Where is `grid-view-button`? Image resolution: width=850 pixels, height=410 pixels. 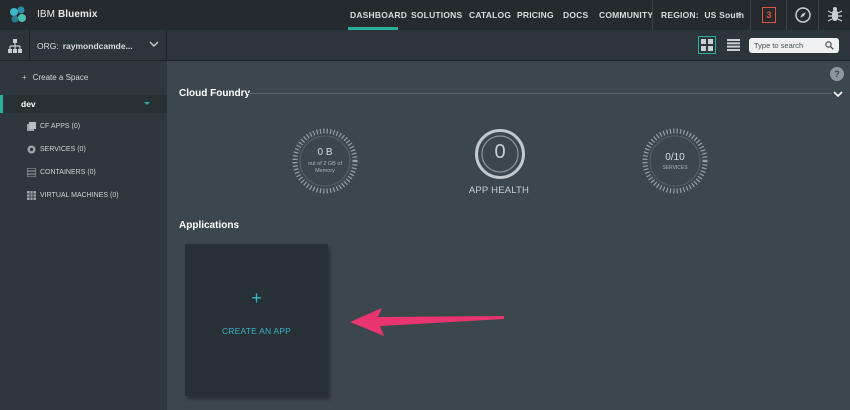
grid-view-button is located at coordinates (707, 45).